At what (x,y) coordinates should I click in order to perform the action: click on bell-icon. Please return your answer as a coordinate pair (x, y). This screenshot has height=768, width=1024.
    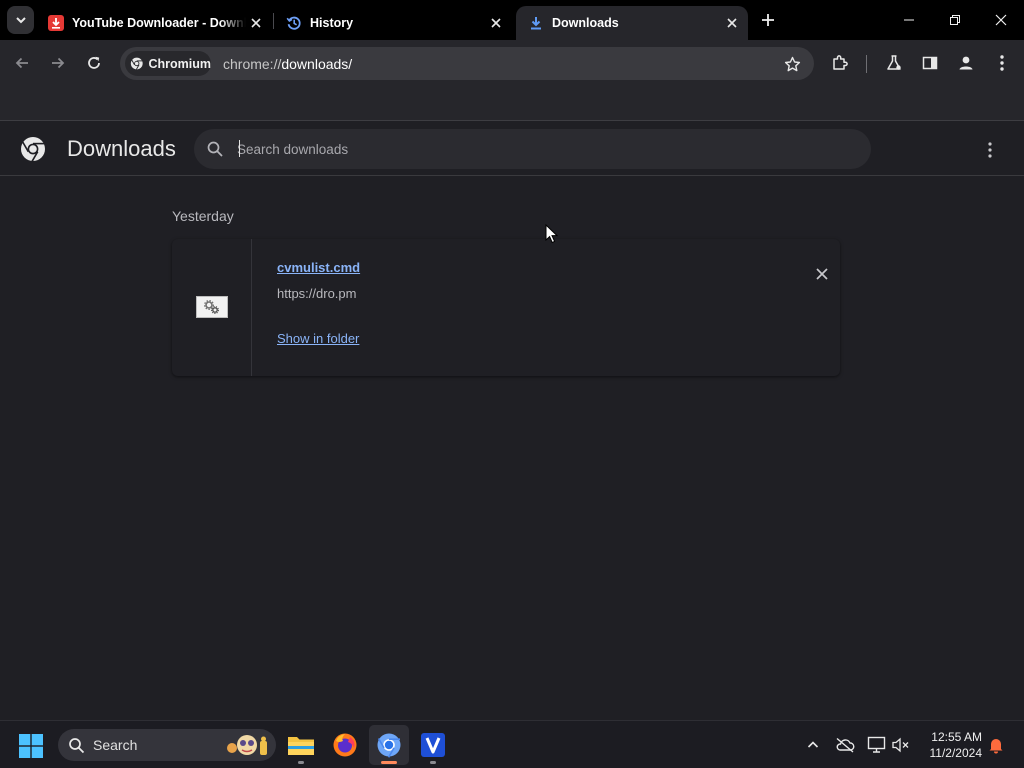
    Looking at the image, I should click on (996, 746).